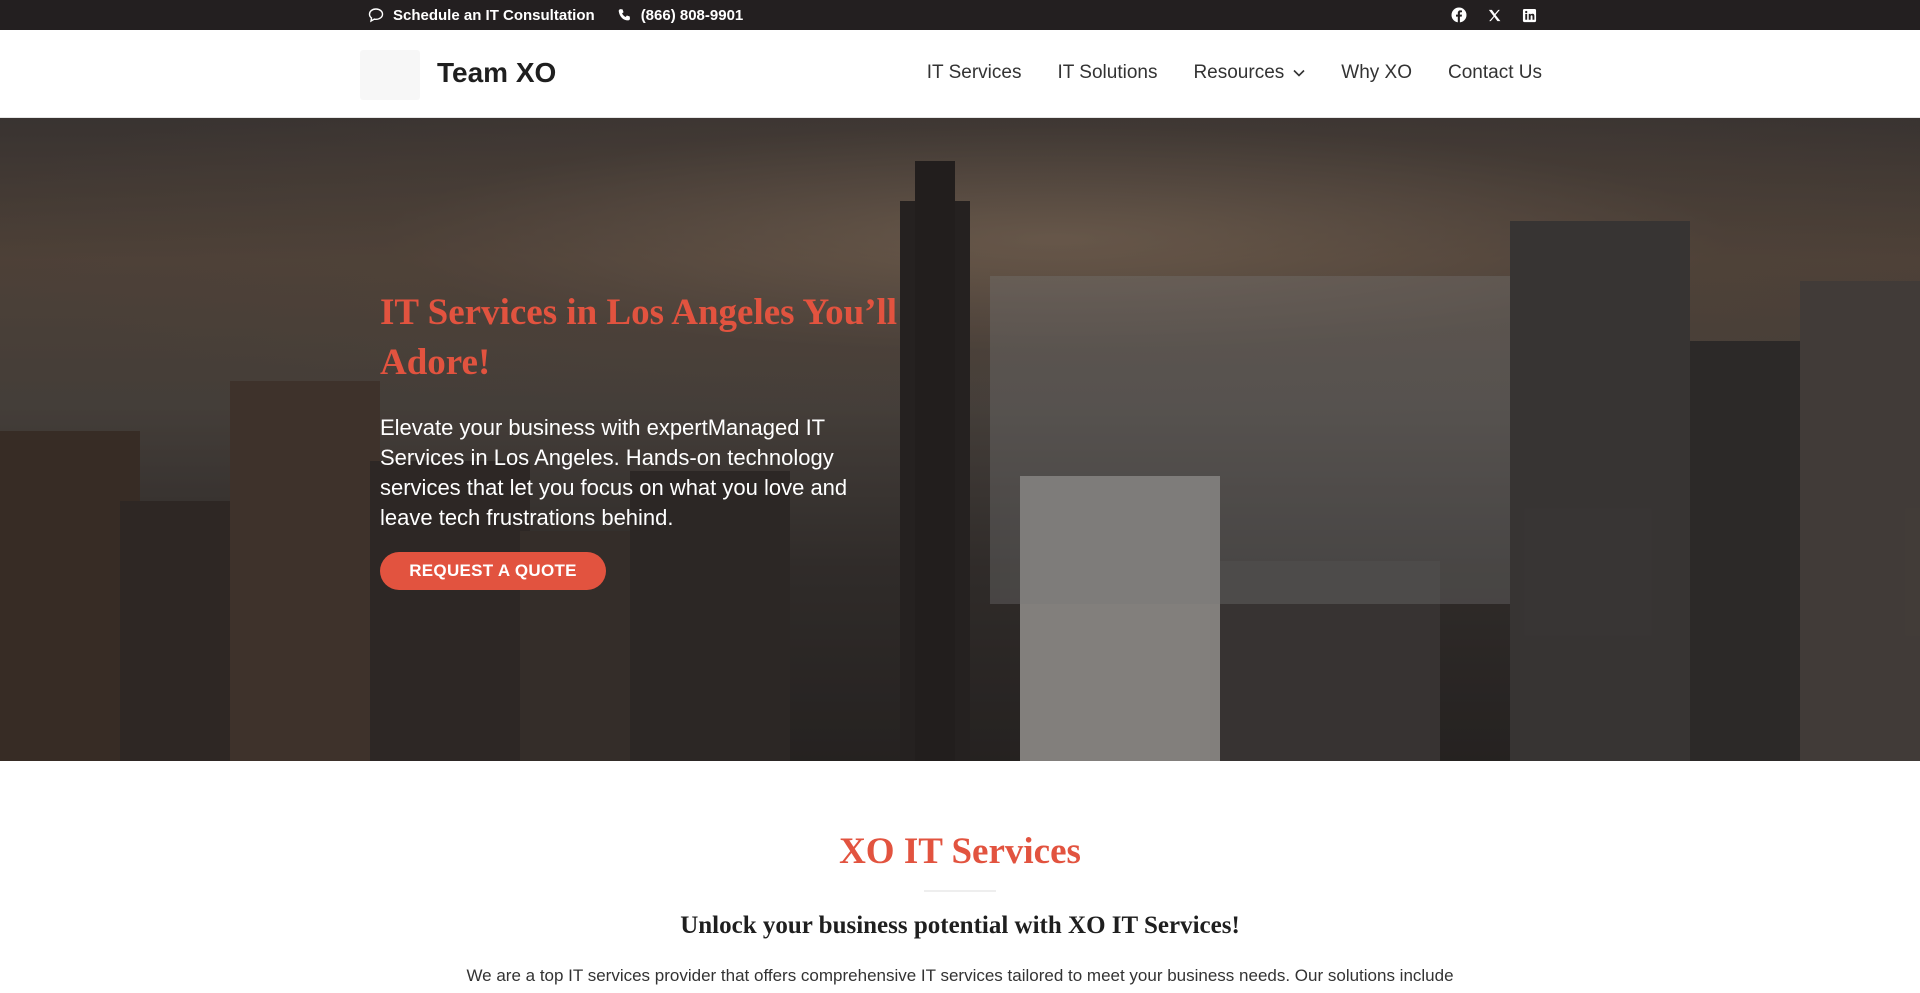  Describe the element at coordinates (1459, 15) in the screenshot. I see `facebook-icon` at that location.